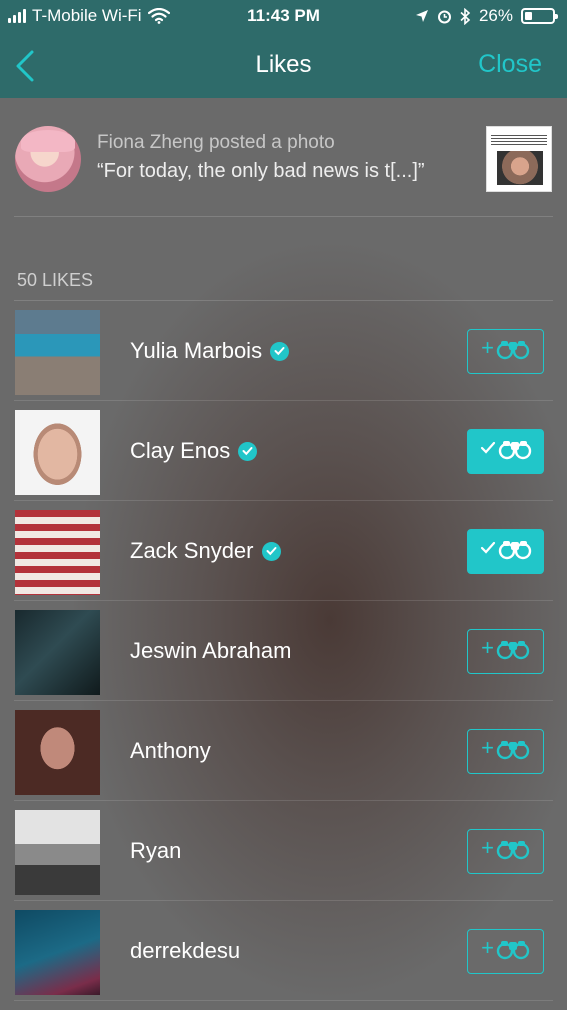 The image size is (567, 1010). Describe the element at coordinates (283, 551) in the screenshot. I see `list-item: Zack Snyder` at that location.